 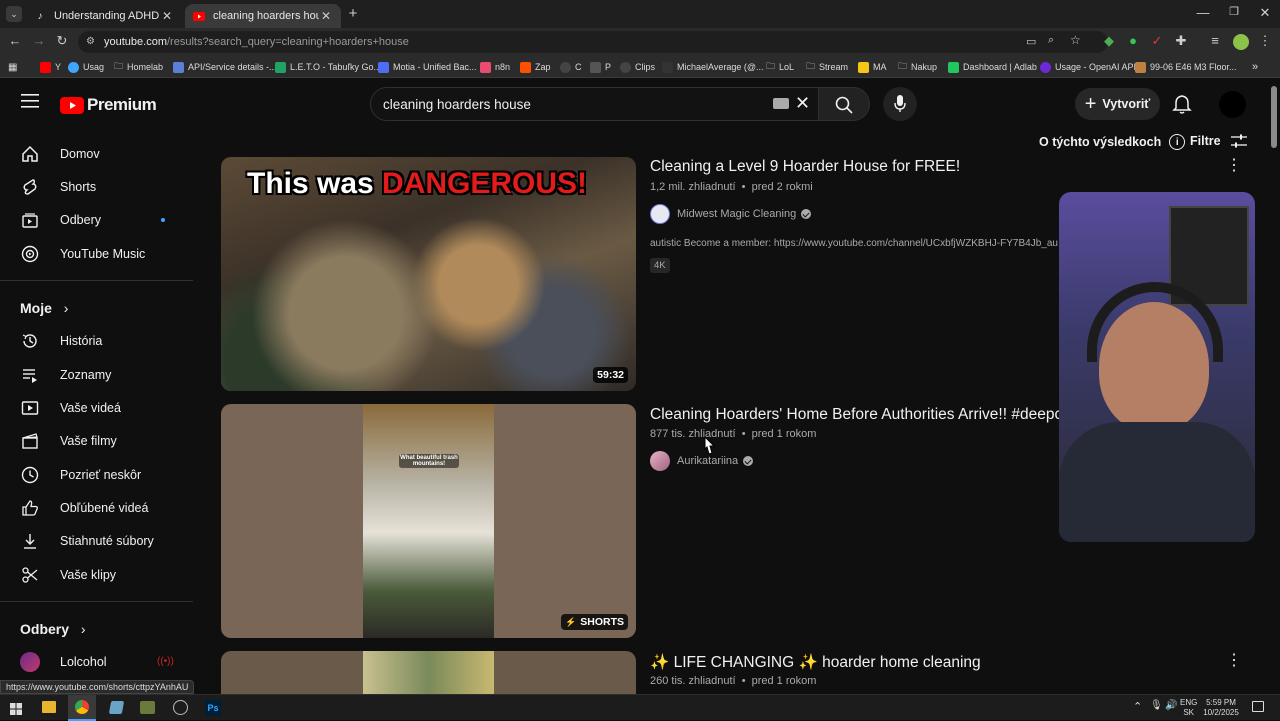 I want to click on video-thumbnail: What beautiful trash mountains! ⚡ SHORTS, so click(x=428, y=521).